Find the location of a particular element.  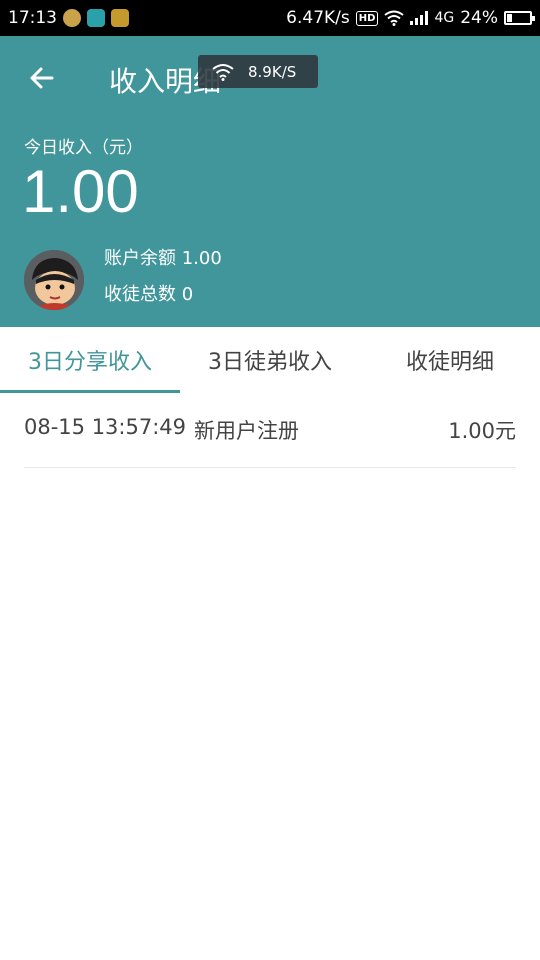

tab-3day-disciple-income: 3日徒弟收入 is located at coordinates (270, 360).